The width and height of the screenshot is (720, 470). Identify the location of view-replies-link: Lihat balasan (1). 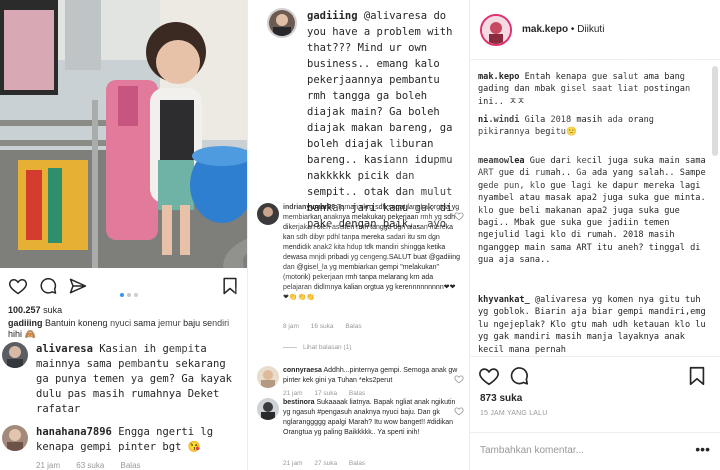
(317, 347).